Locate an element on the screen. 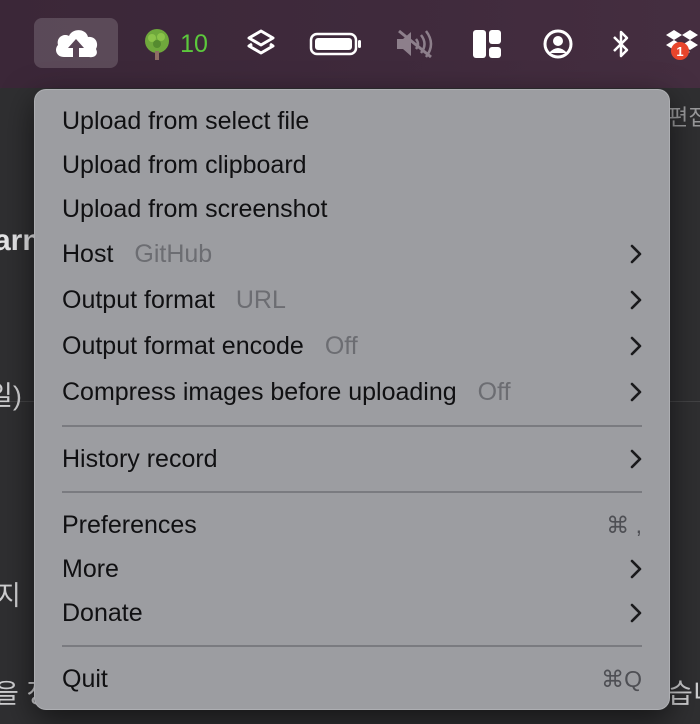  forest-count: 10 is located at coordinates (194, 43).